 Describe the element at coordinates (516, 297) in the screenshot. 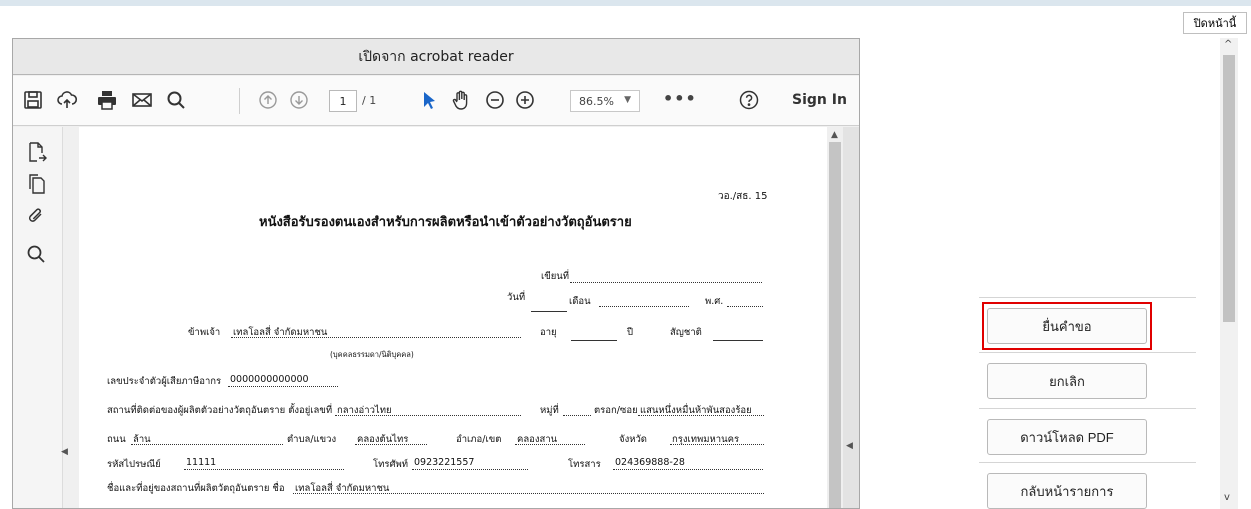

I see `date-label: วันที่` at that location.